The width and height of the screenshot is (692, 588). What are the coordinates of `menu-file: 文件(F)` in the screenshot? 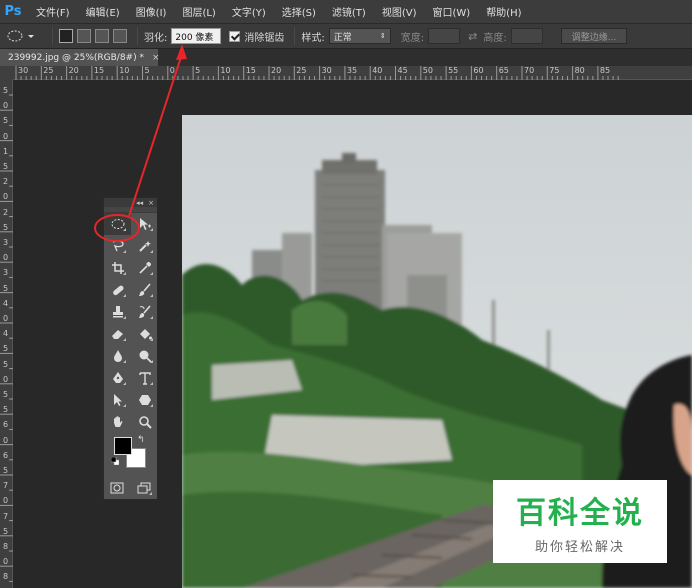 It's located at (53, 11).